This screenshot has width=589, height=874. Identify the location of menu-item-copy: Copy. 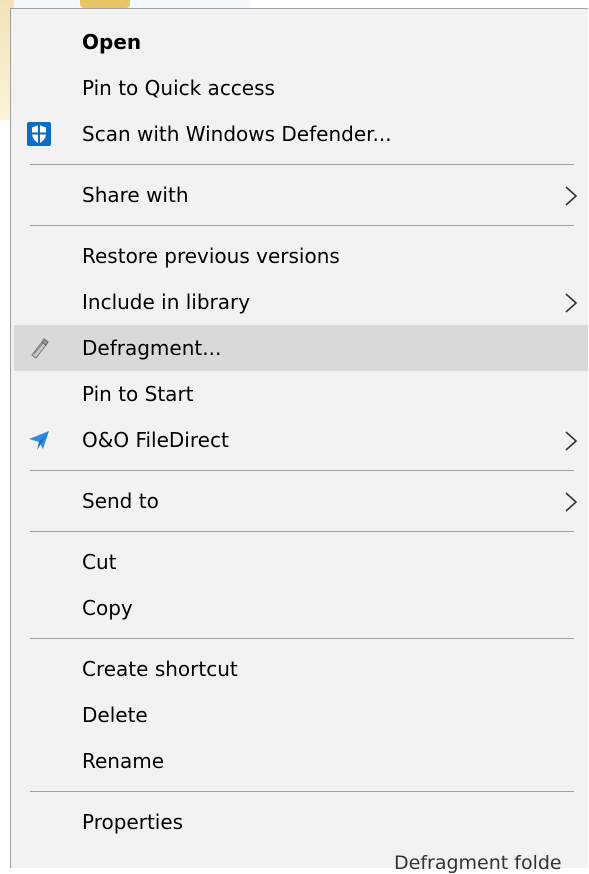
(301, 608).